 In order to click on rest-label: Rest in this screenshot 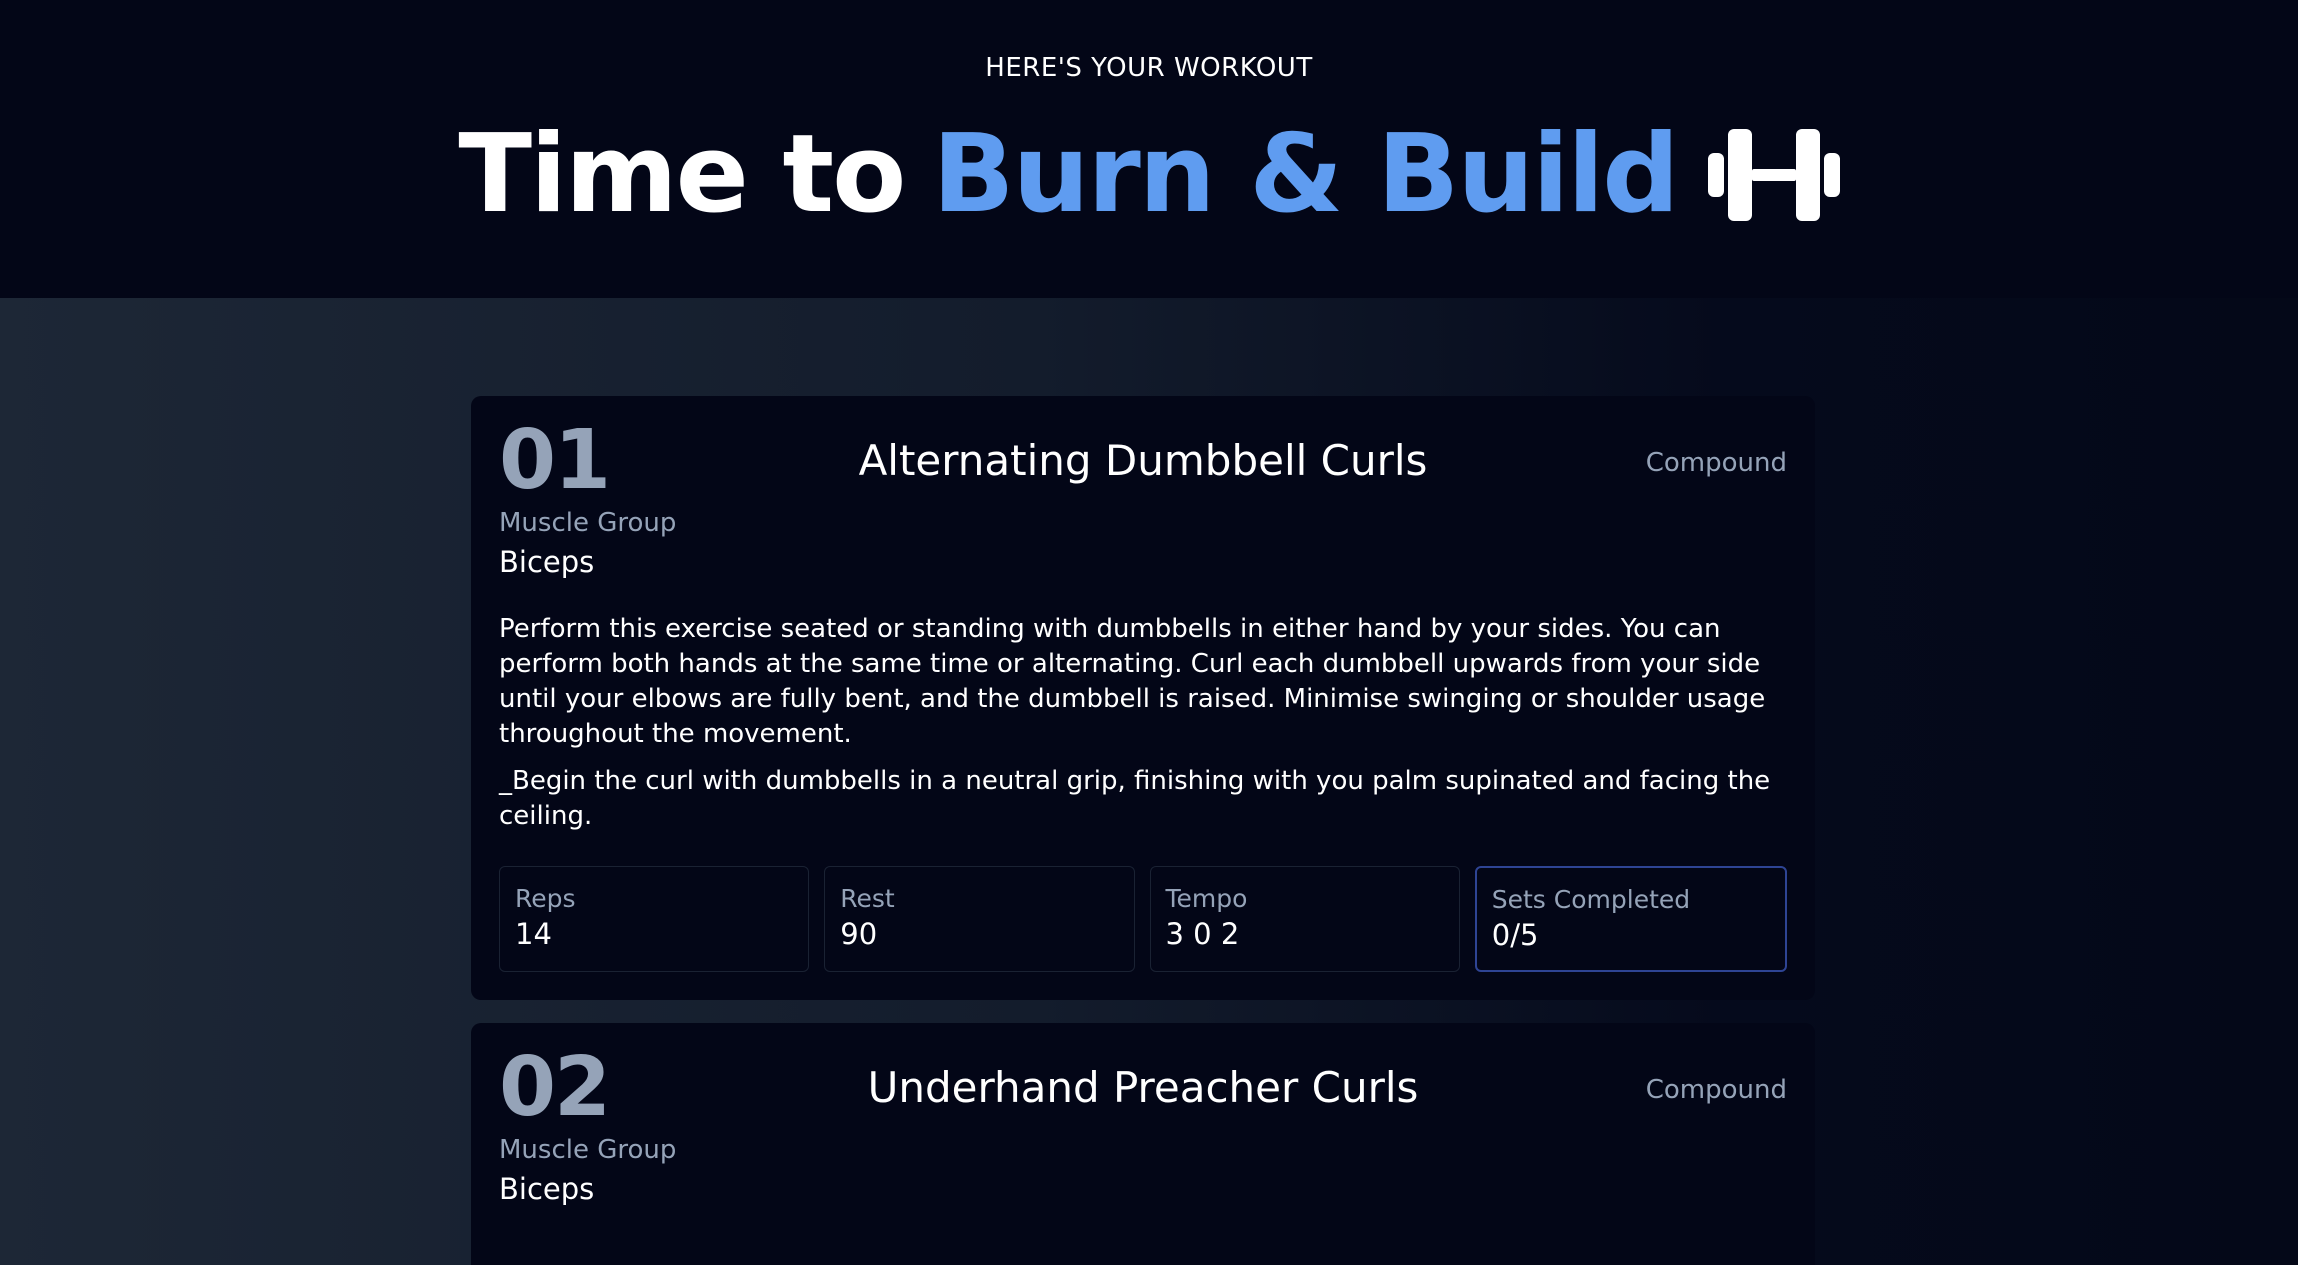, I will do `click(867, 898)`.